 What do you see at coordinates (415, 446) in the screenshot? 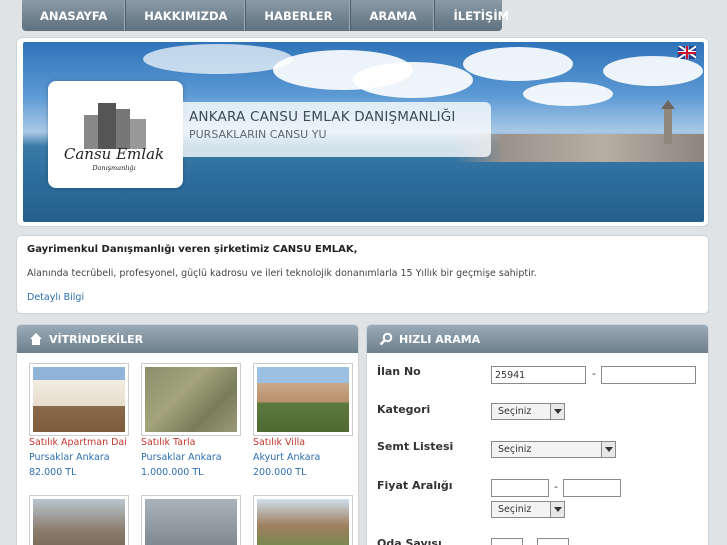
I see `semt-label: Semt Listesi` at bounding box center [415, 446].